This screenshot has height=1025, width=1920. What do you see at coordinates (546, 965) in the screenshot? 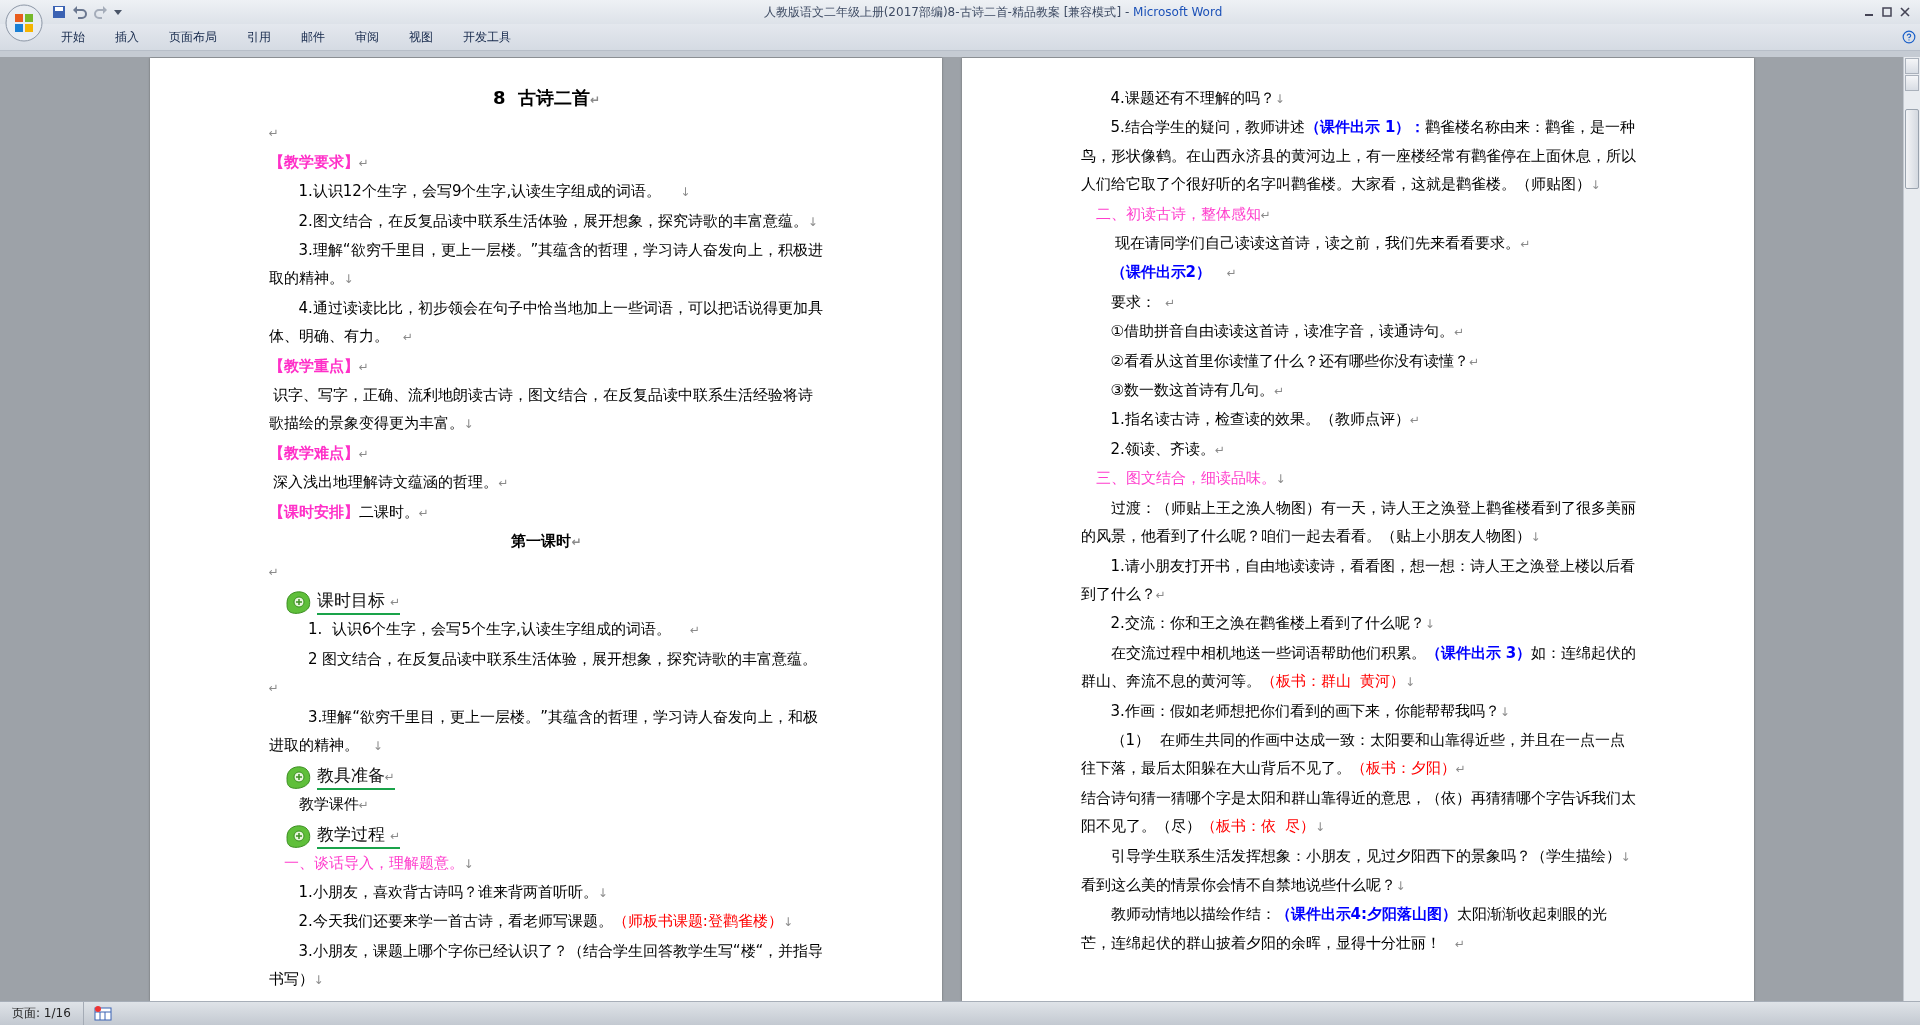
I see `paragraph: 3.小朋友，课题上哪个字你已经认识了？（结合学生回答教学生写“楼“，并指导书写）↓` at bounding box center [546, 965].